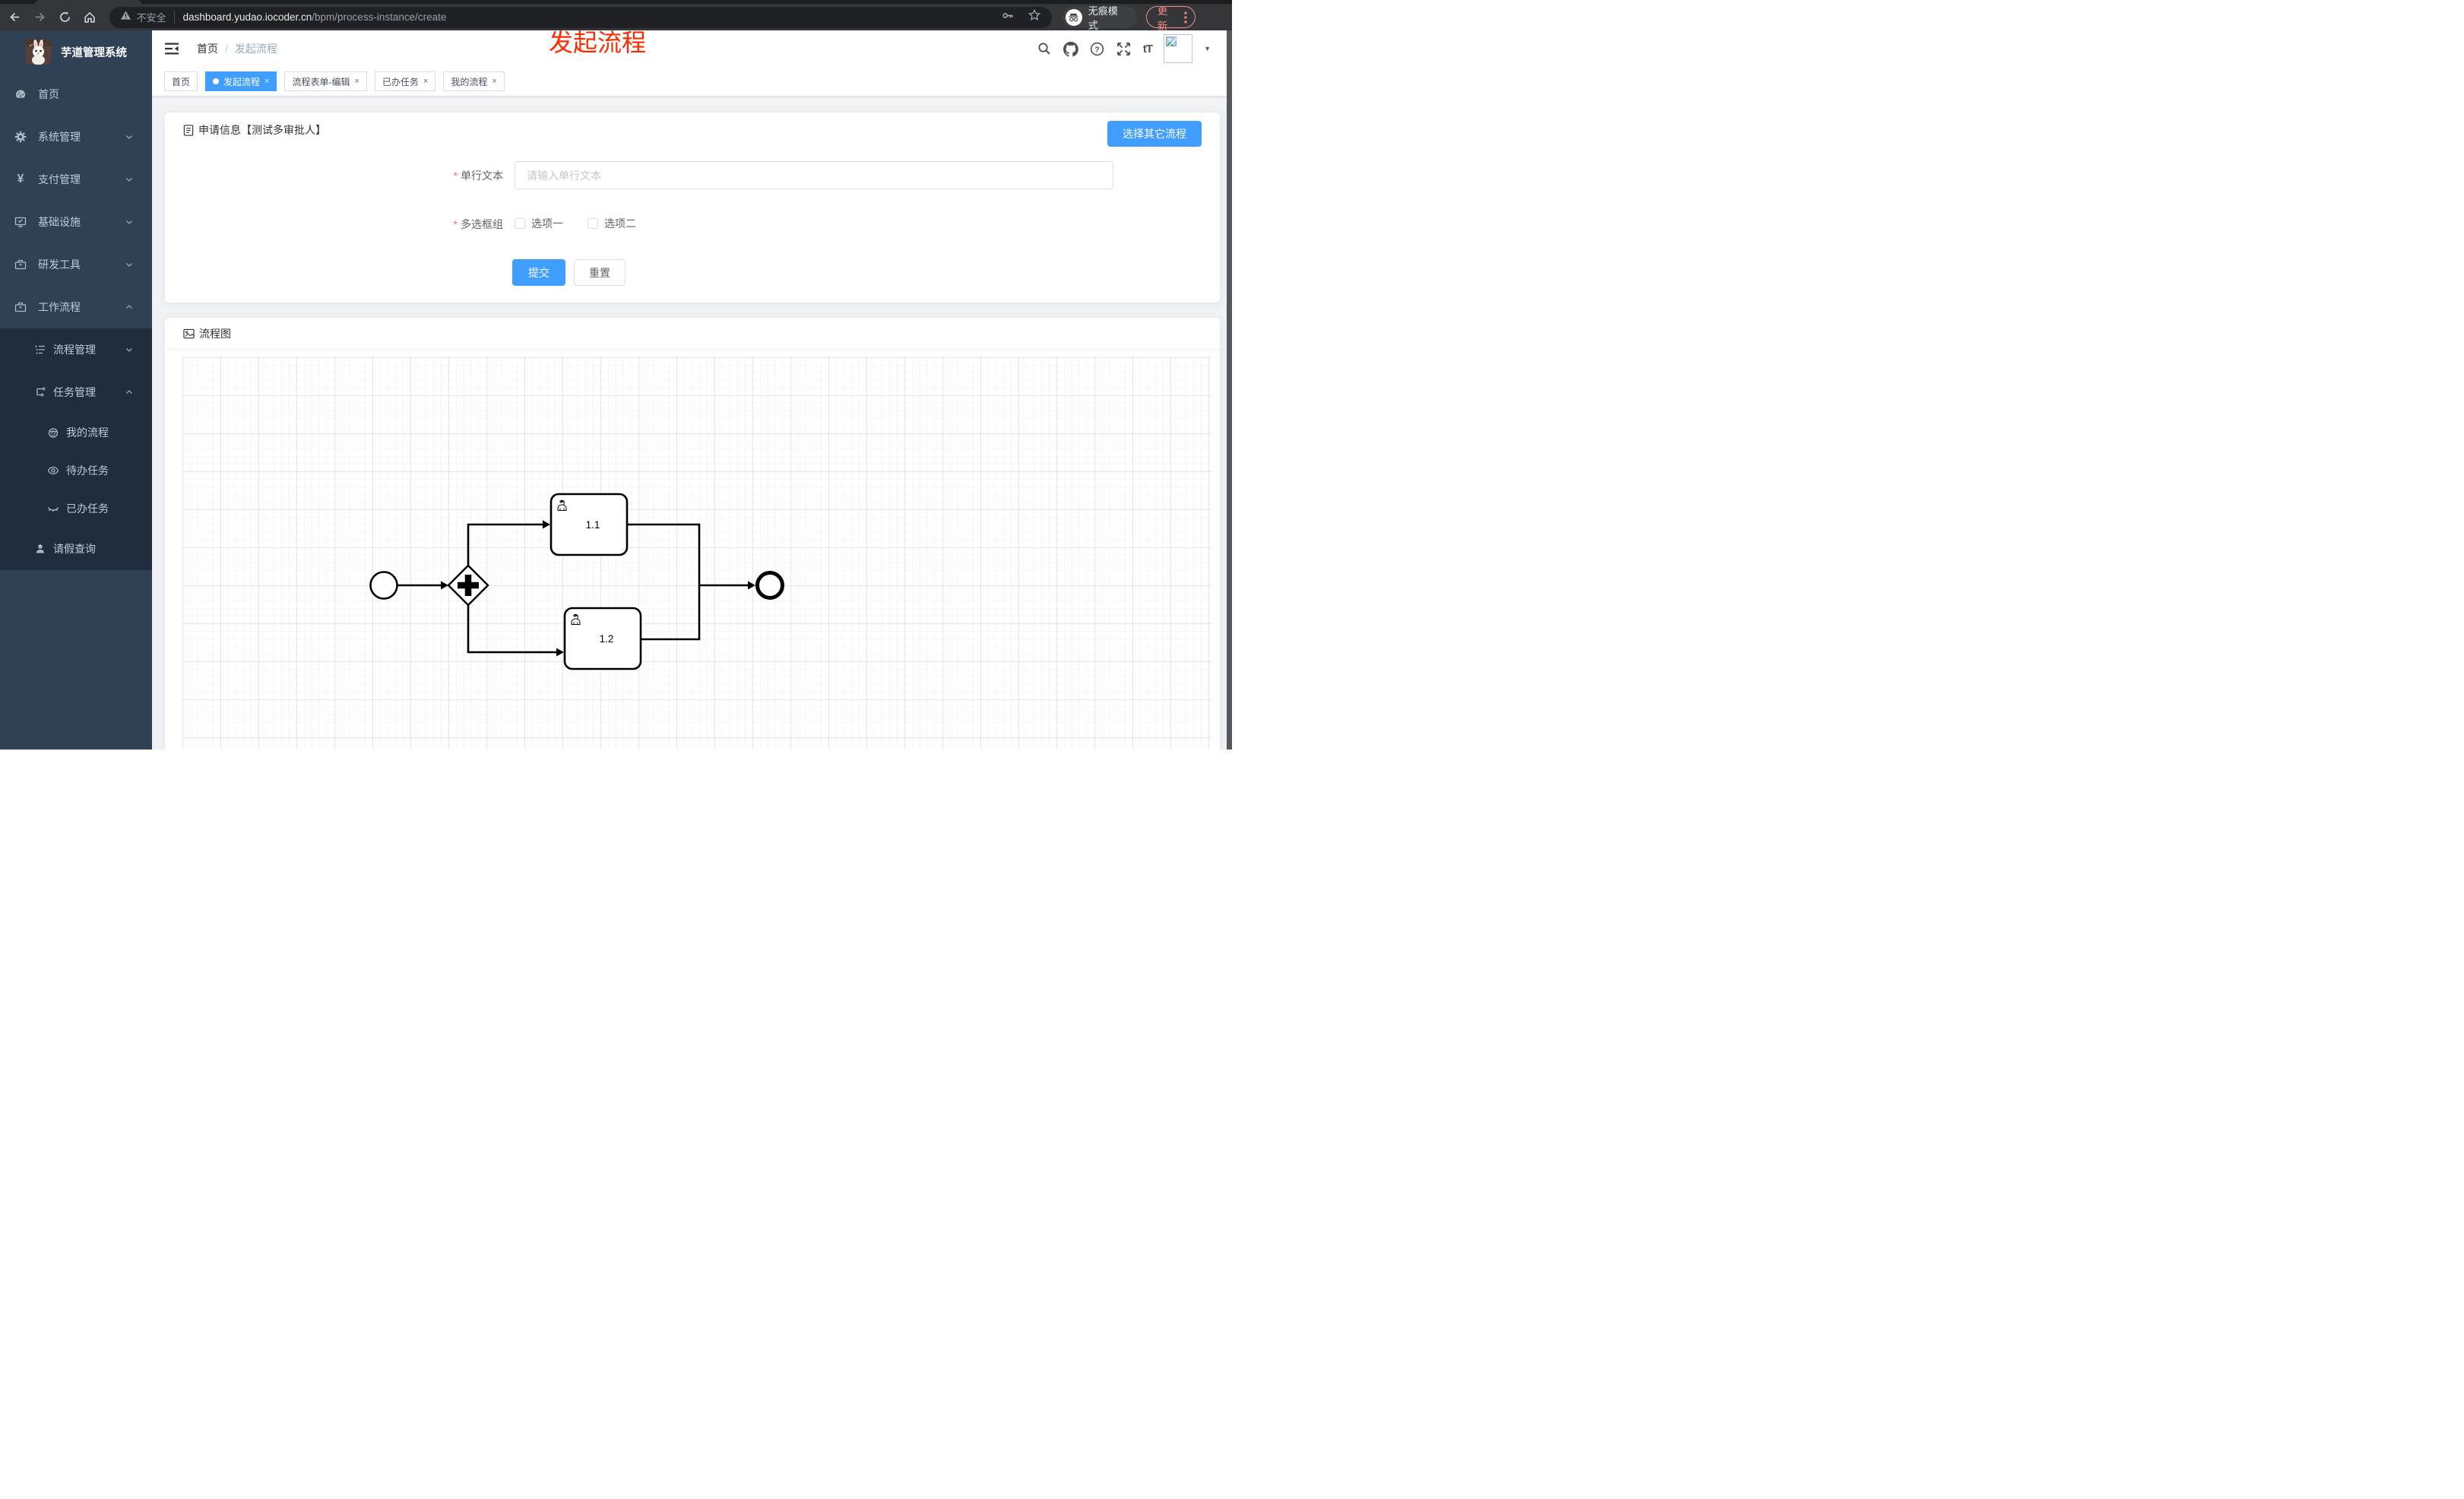 The height and width of the screenshot is (1499, 2464). Describe the element at coordinates (1124, 48) in the screenshot. I see `fullscreen-icon` at that location.